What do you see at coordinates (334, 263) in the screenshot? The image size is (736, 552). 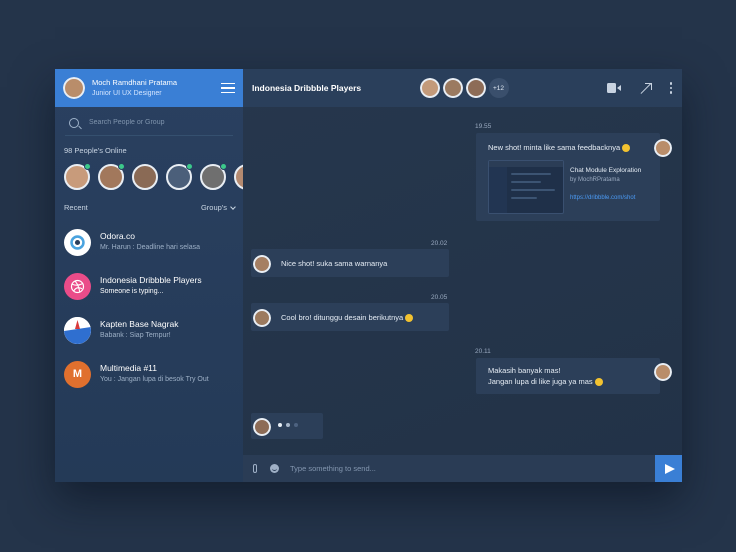 I see `message-text: Nice shot! suka sama warnanya` at bounding box center [334, 263].